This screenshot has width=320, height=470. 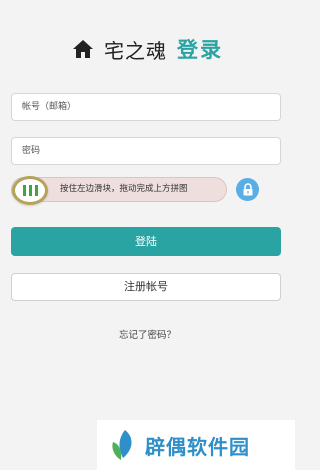 I want to click on captcha-slider-track: 按住左边滑块，拖动完成上方拼图, so click(x=119, y=190).